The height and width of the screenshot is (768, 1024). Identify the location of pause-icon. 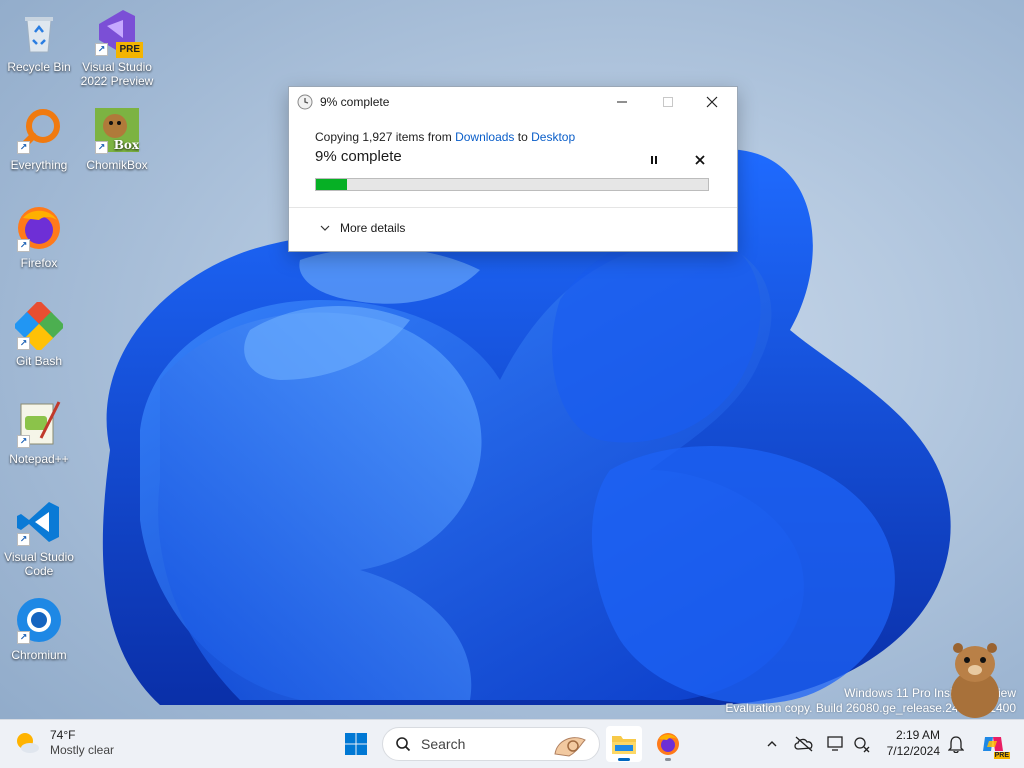
(654, 160).